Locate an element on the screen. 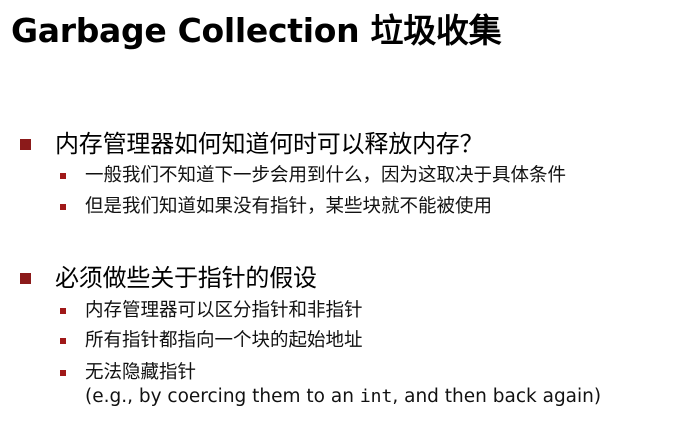  section-1-bullet: 内存管理器如何知道何时可以释放内存？ is located at coordinates (252, 144).